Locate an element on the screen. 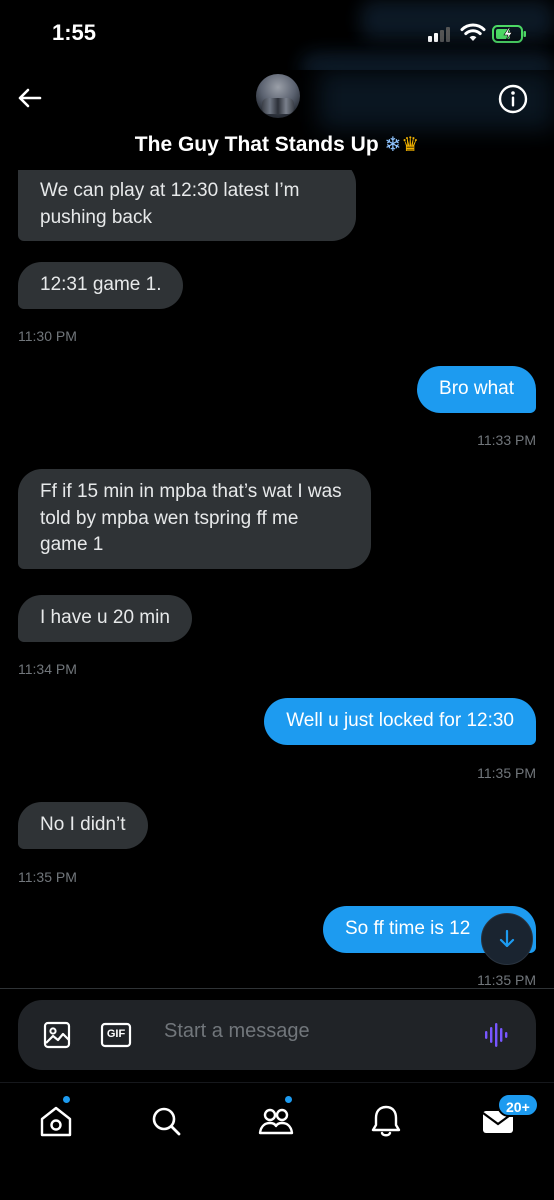 Image resolution: width=554 pixels, height=1200 pixels. message-bubble-outgoing: Bro what is located at coordinates (476, 389).